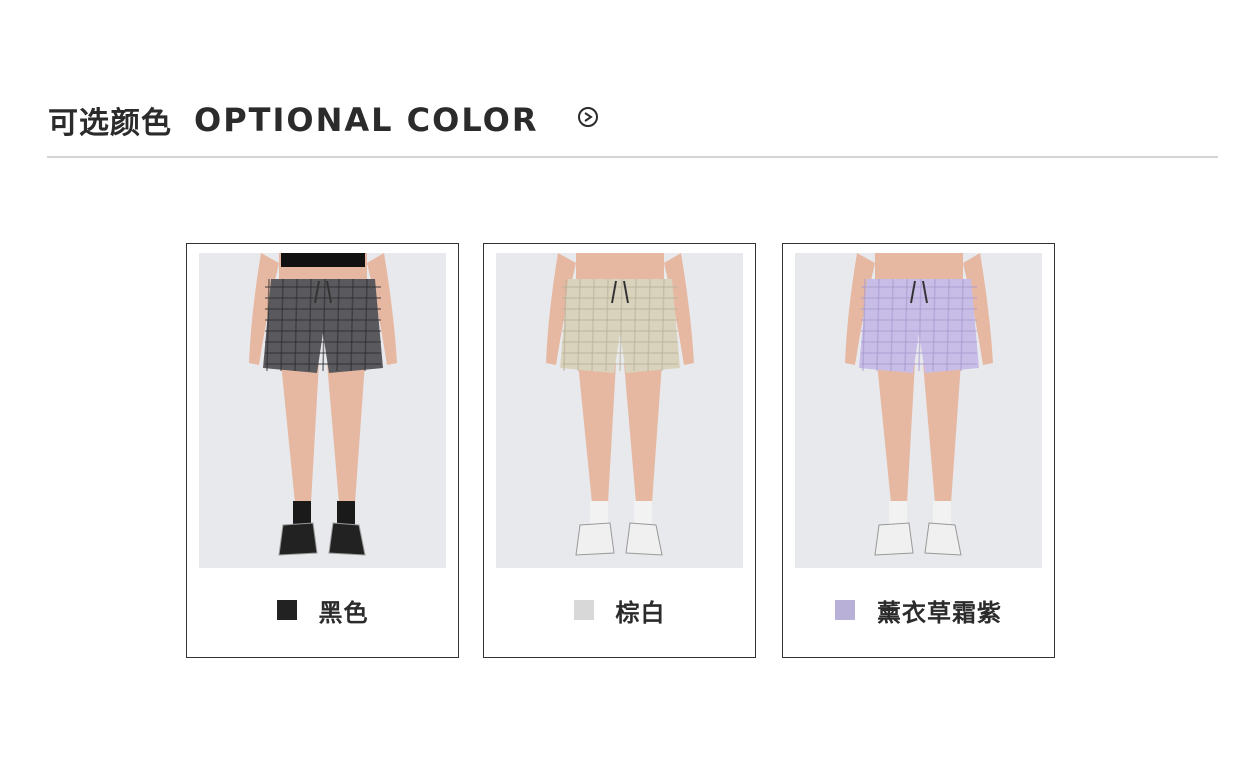 The height and width of the screenshot is (765, 1260). What do you see at coordinates (110, 123) in the screenshot?
I see `section-title-chinese: 可选颜色` at bounding box center [110, 123].